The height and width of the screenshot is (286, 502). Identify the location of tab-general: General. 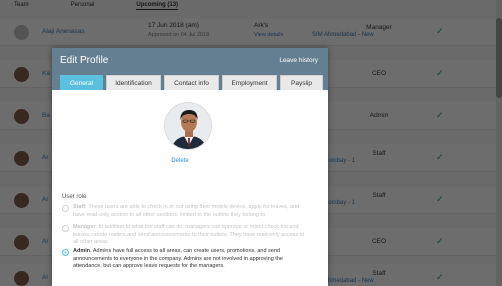
(81, 82).